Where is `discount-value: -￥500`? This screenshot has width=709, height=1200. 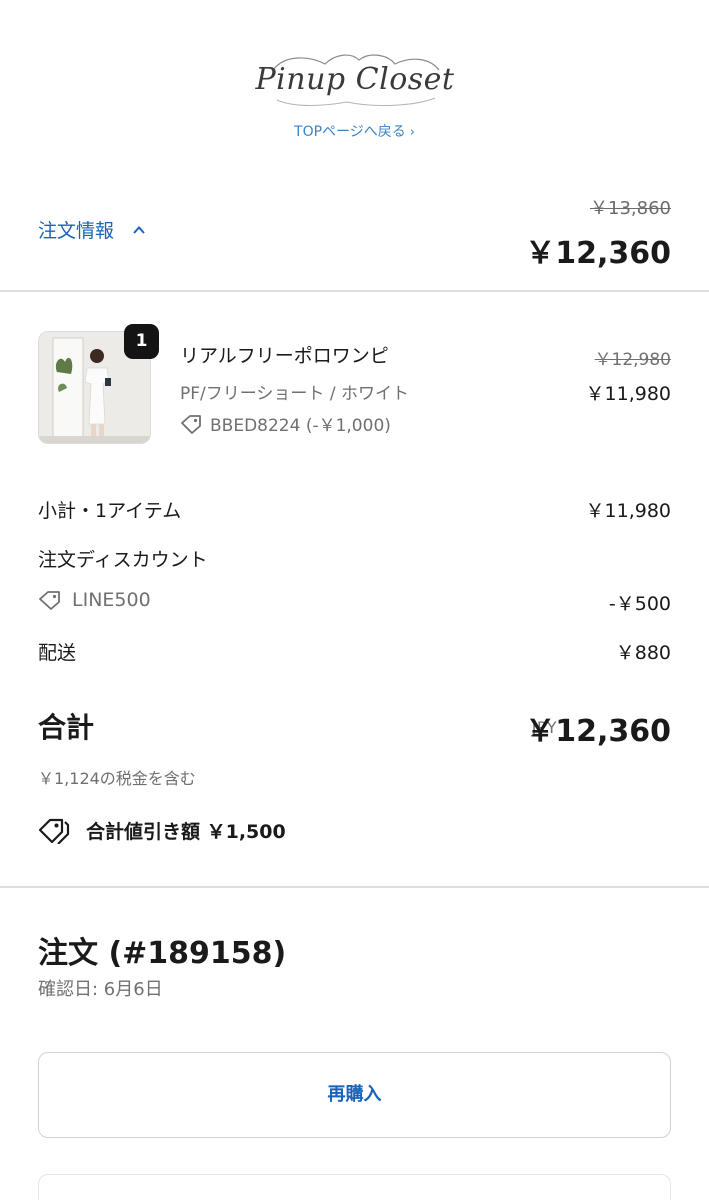
discount-value: -￥500 is located at coordinates (639, 604).